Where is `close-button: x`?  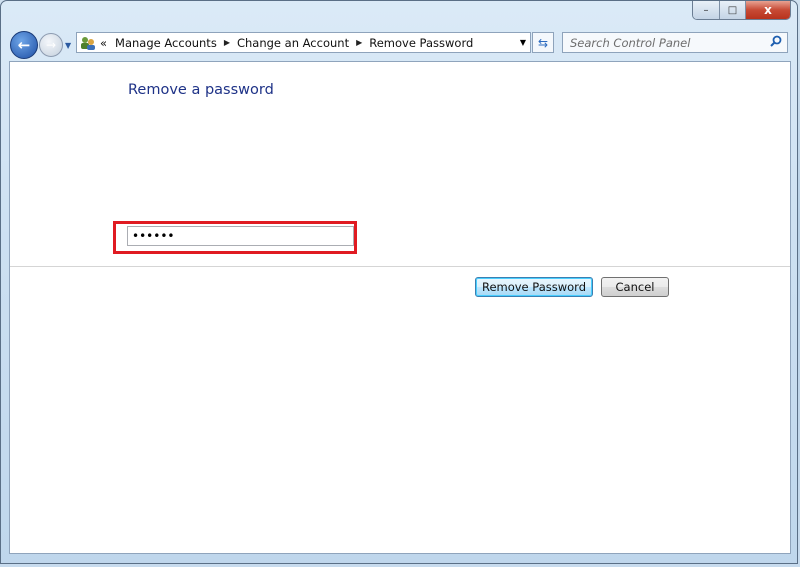 close-button: x is located at coordinates (768, 10).